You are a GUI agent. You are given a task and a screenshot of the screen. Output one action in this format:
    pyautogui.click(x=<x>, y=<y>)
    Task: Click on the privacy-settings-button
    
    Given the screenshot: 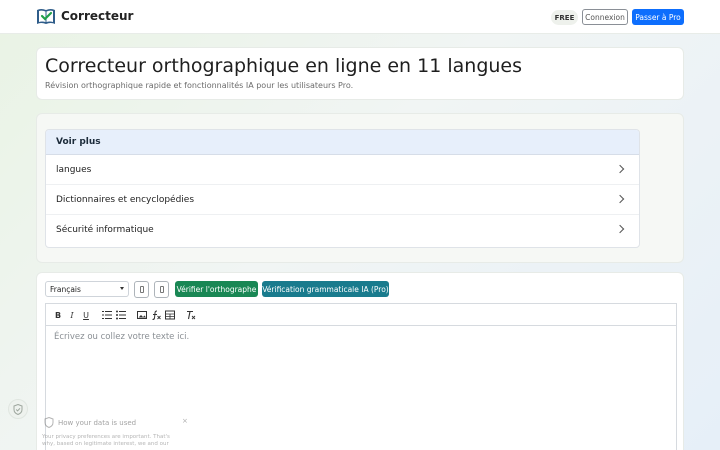 What is the action you would take?
    pyautogui.click(x=18, y=409)
    